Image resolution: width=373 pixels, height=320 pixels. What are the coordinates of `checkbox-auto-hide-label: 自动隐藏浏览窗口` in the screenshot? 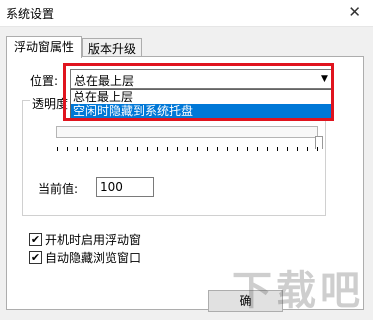 It's located at (93, 258).